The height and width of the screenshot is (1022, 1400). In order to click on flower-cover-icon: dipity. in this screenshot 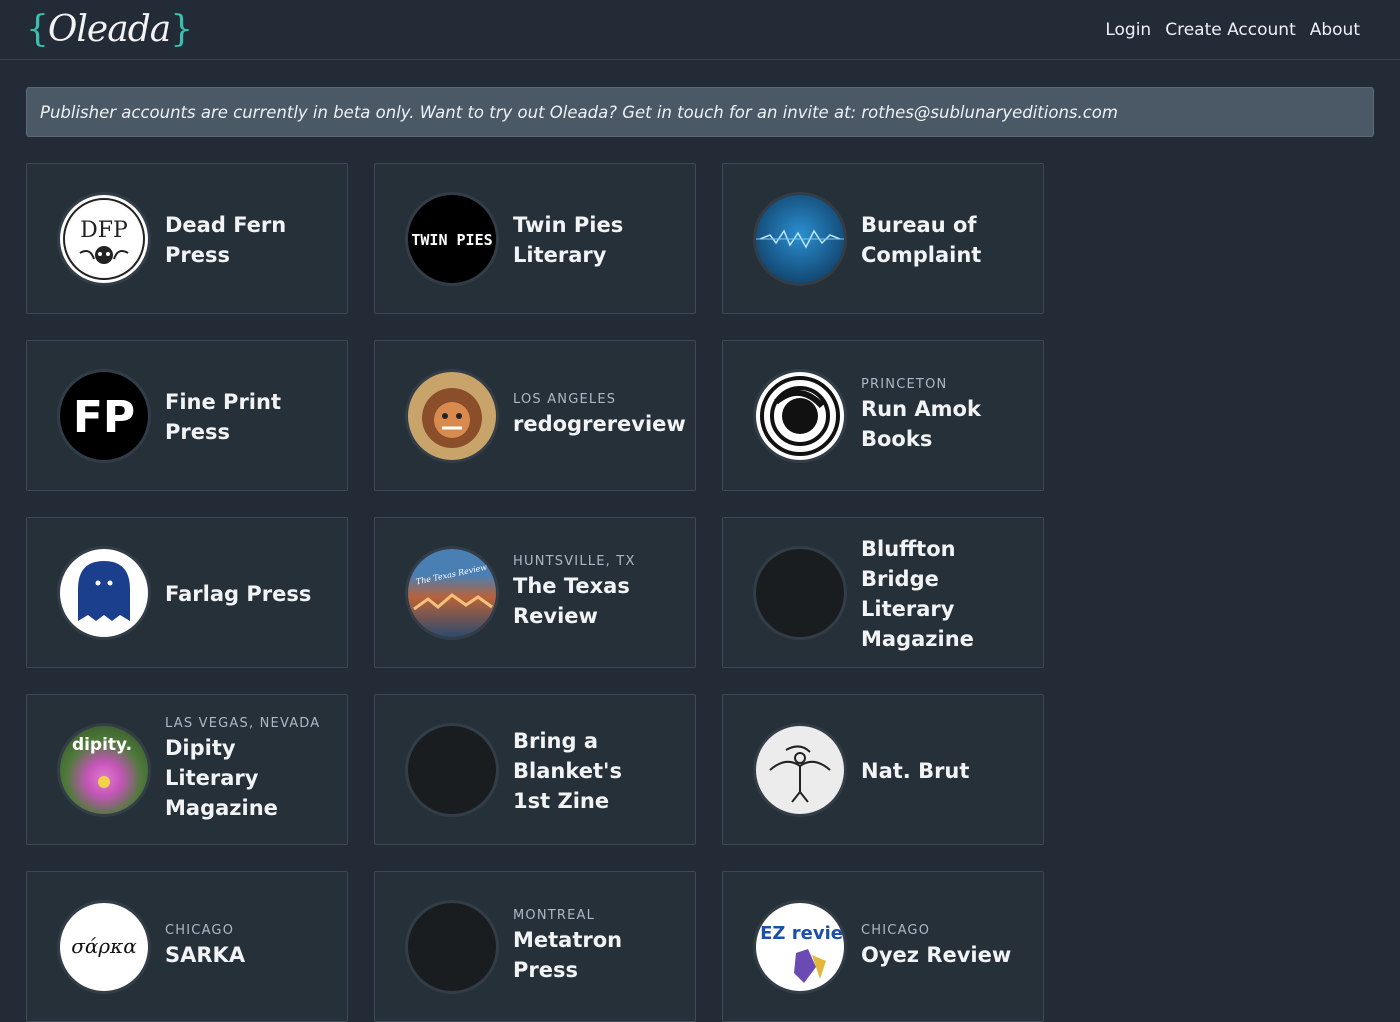, I will do `click(104, 769)`.